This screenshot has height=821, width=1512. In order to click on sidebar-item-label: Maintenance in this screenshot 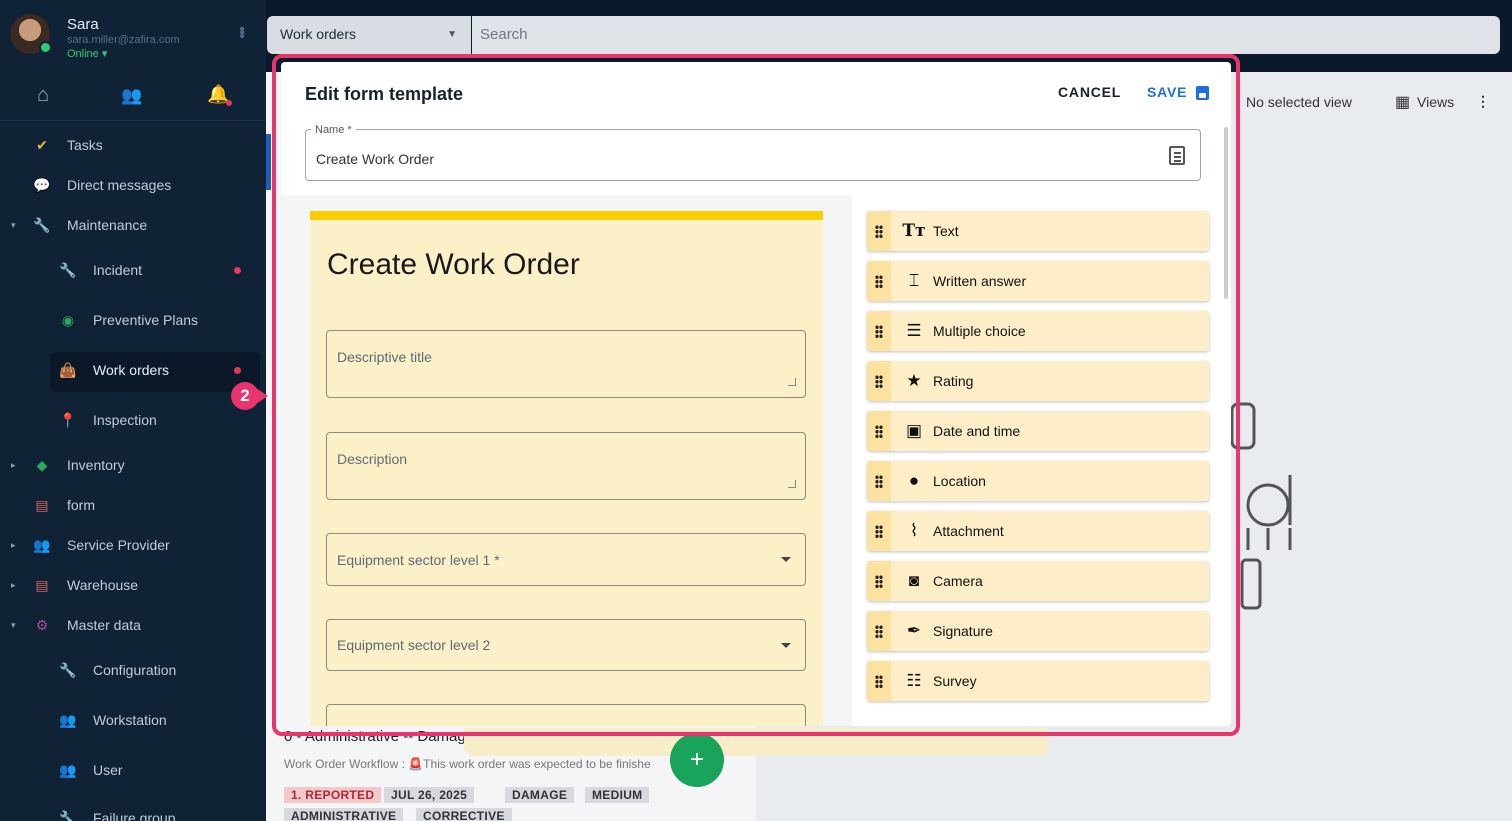, I will do `click(107, 225)`.